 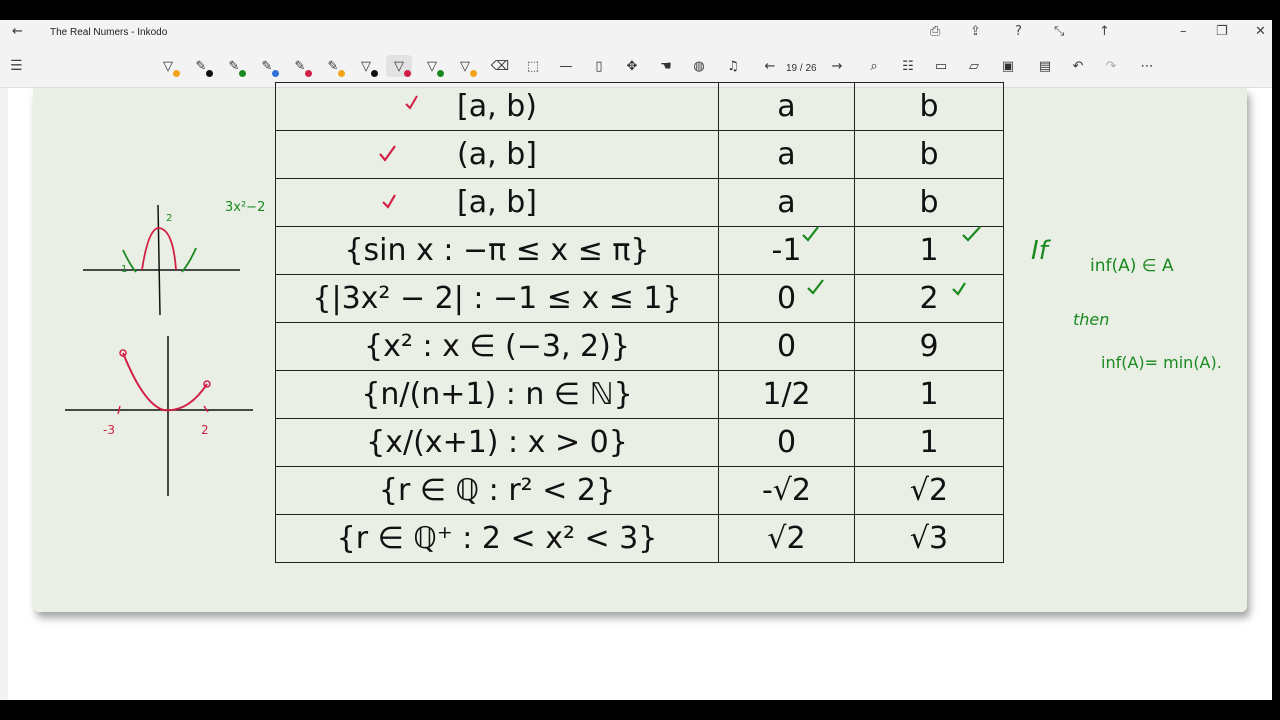 I want to click on page-indicator: 19 / 26, so click(x=801, y=68).